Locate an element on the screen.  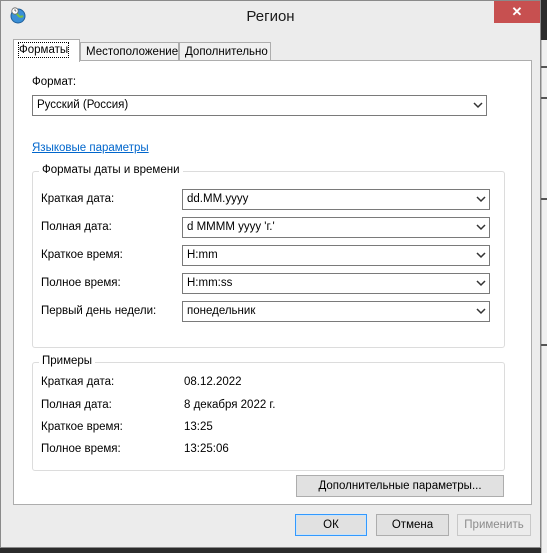
tab-advanced-label: Дополнительно is located at coordinates (226, 52).